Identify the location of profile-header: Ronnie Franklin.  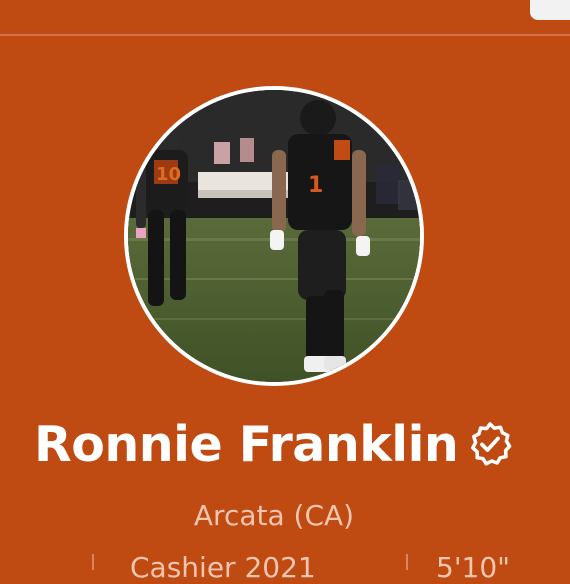
(285, 445).